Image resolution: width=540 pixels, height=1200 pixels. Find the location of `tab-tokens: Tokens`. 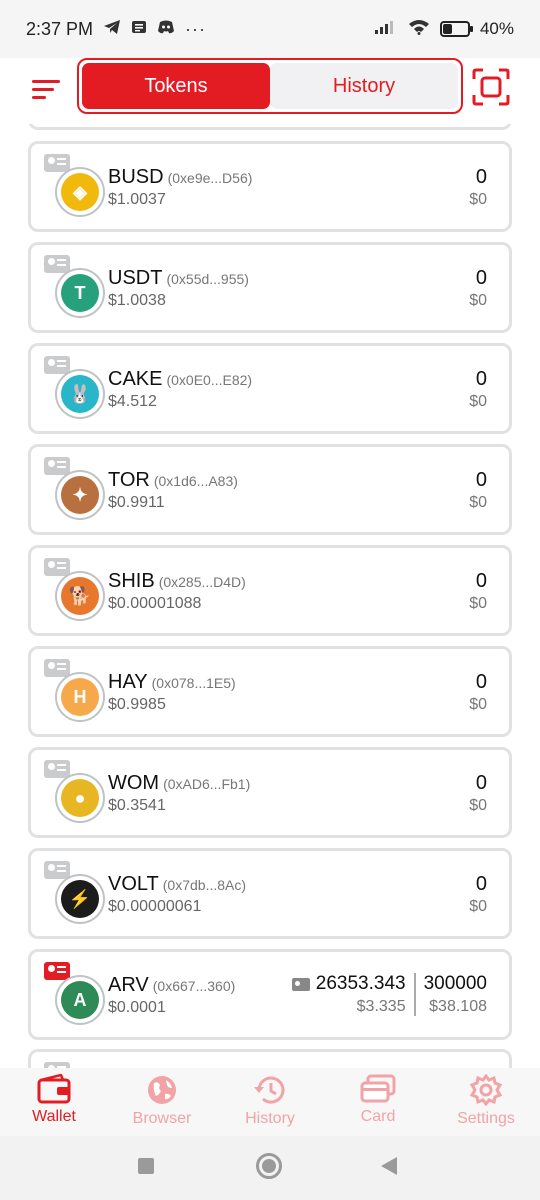

tab-tokens: Tokens is located at coordinates (176, 86).